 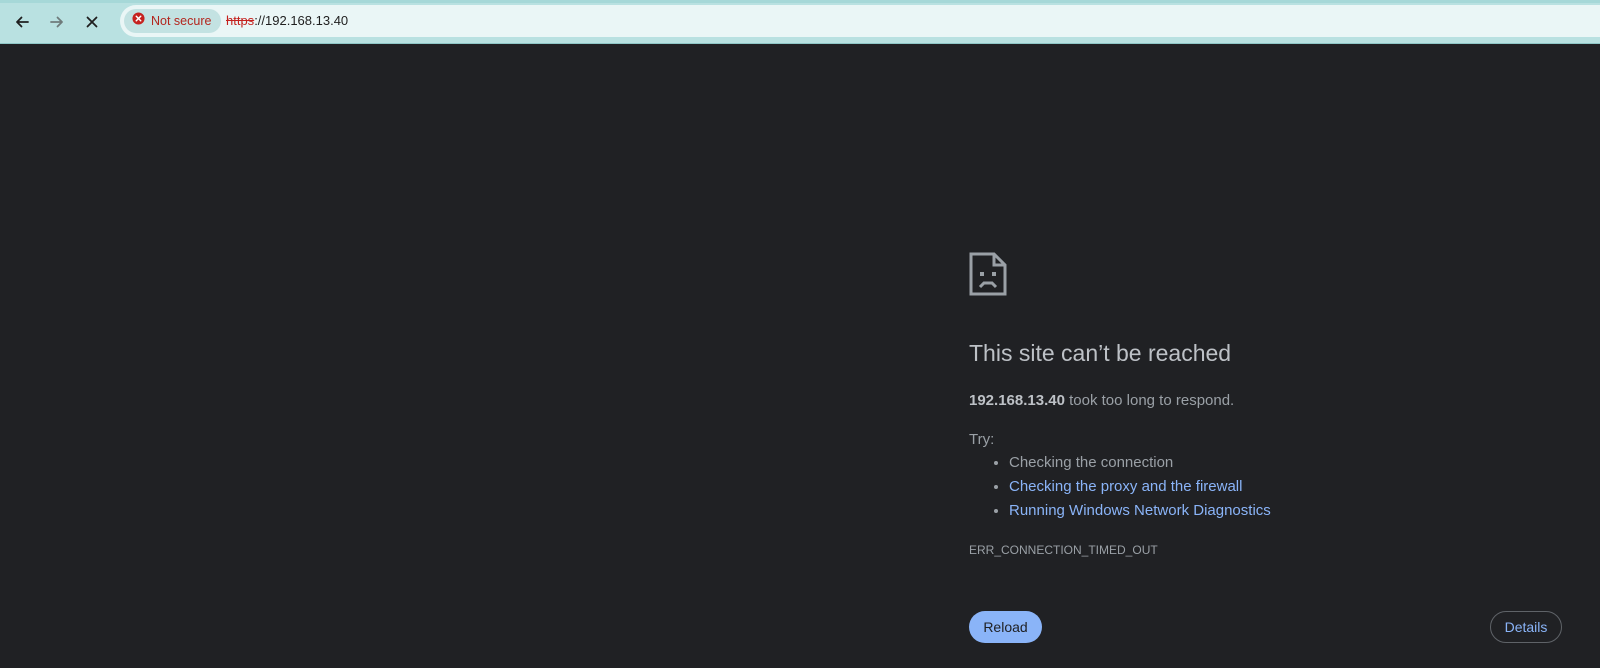 What do you see at coordinates (1063, 550) in the screenshot?
I see `error-code: ERR_CONNECTION_TIMED_OUT` at bounding box center [1063, 550].